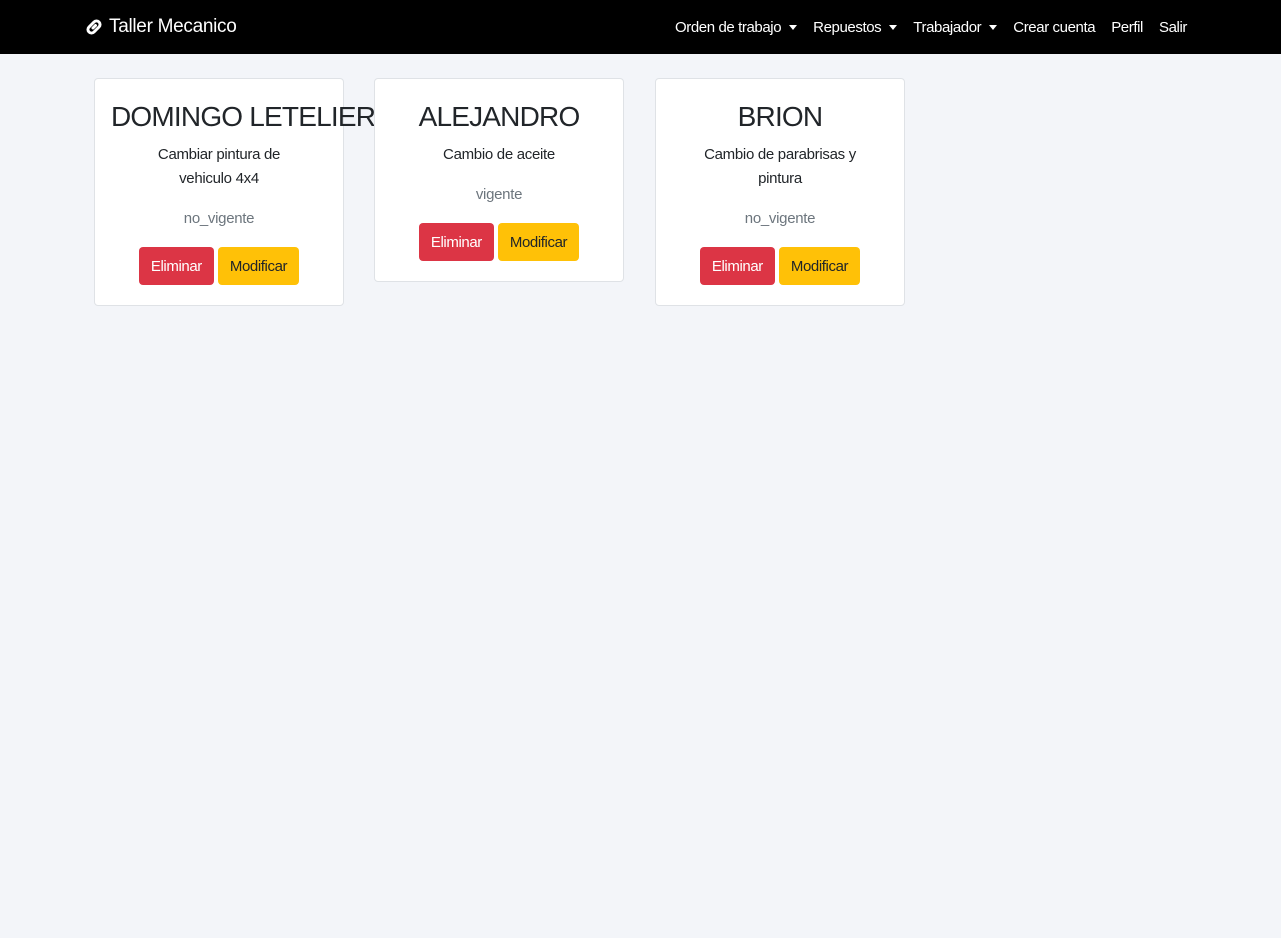  I want to click on card-title: DOMINGO LETELIER, so click(243, 116).